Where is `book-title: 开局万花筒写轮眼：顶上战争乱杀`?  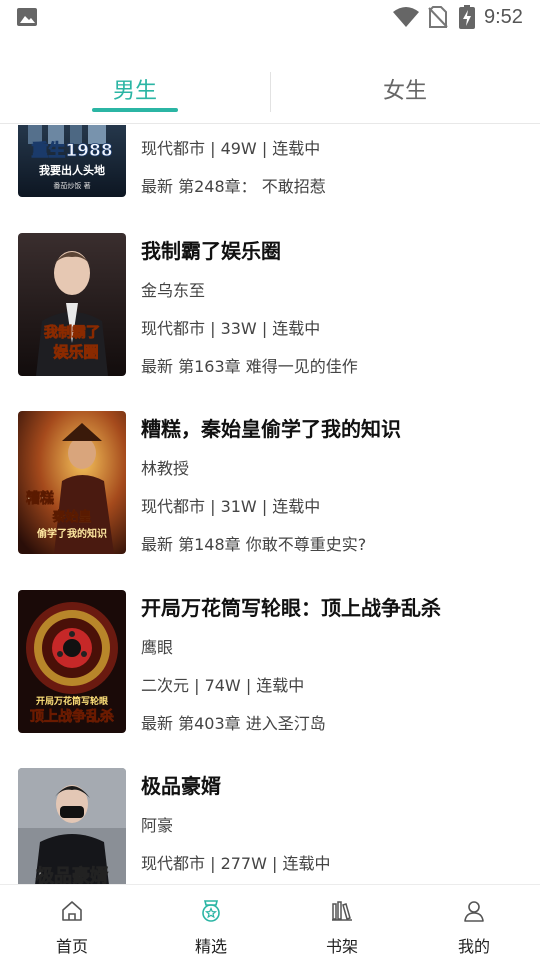
book-title: 开局万花筒写轮眼：顶上战争乱杀 is located at coordinates (291, 606).